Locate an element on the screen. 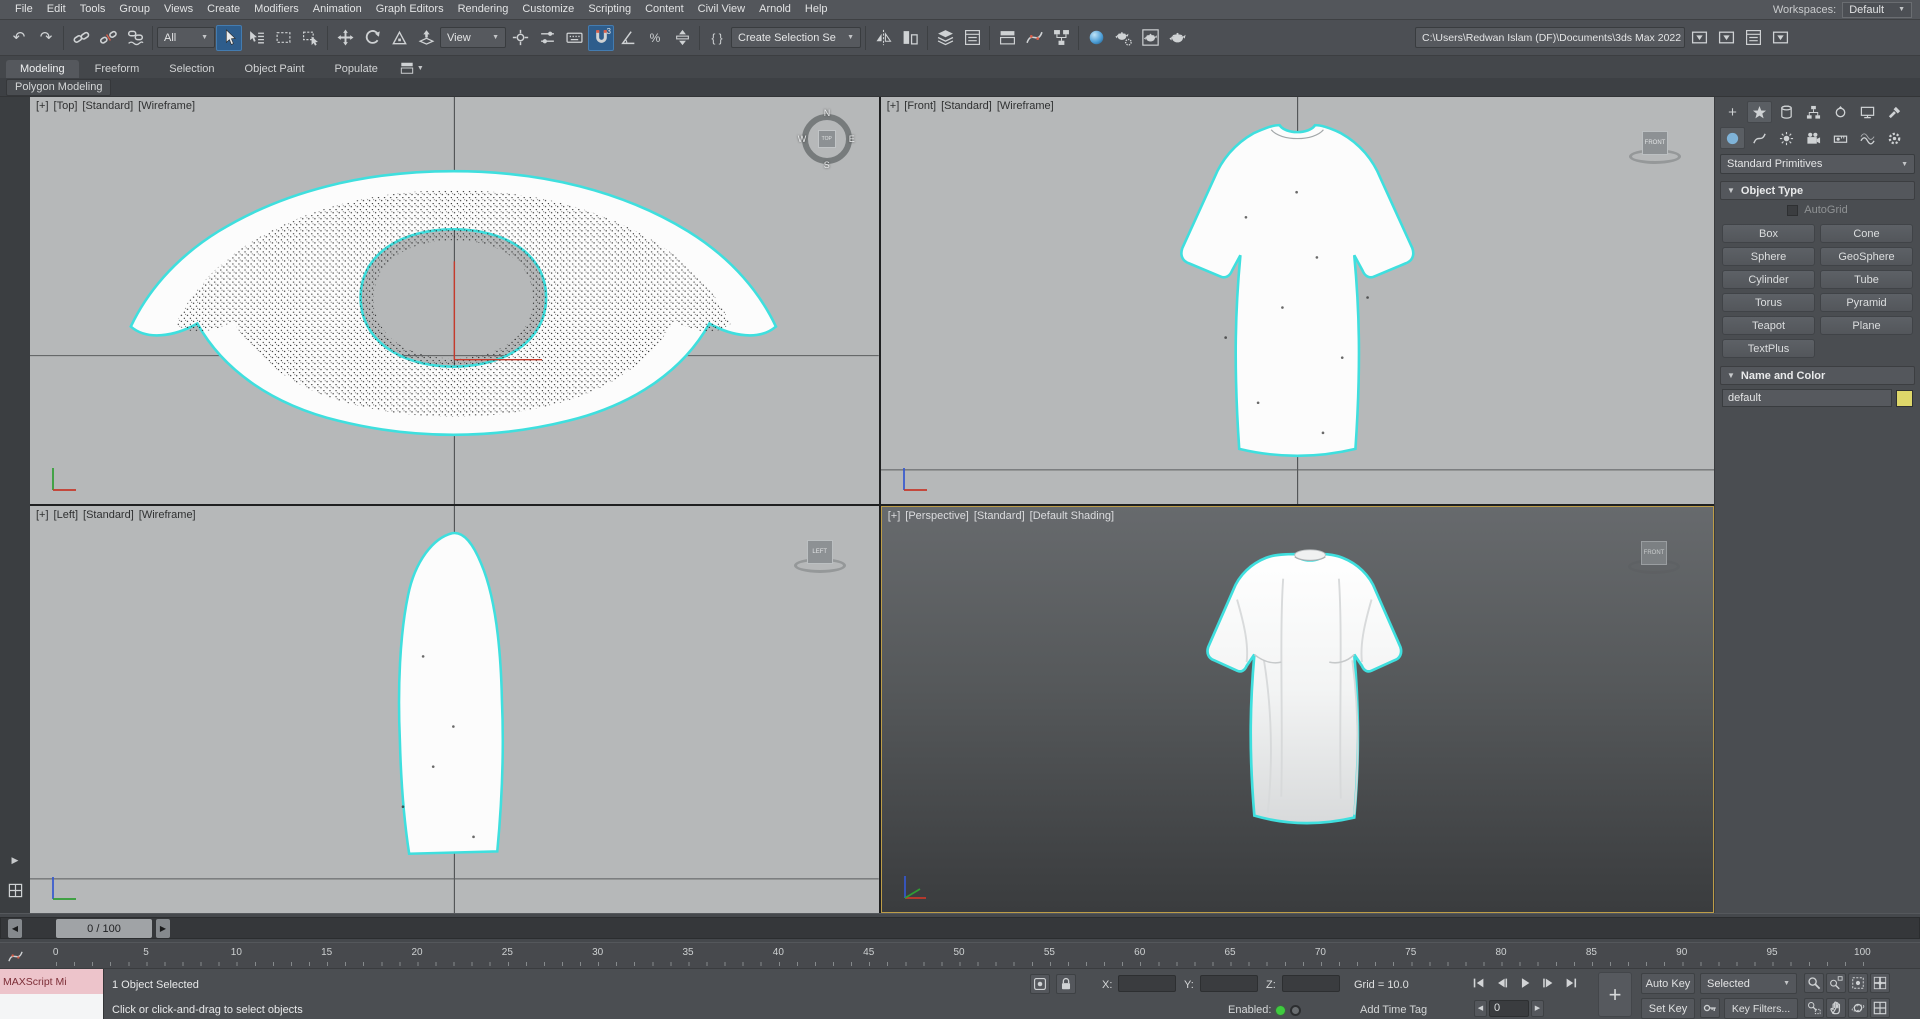  primitive-category-dropdown: Standard Primitives ▼ is located at coordinates (1817, 164).